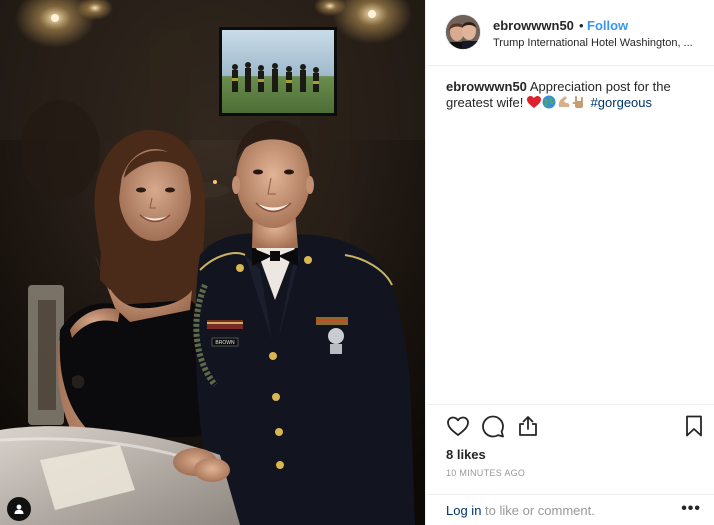 The height and width of the screenshot is (525, 714). I want to click on post-footer: Log in to like or comment. •••, so click(570, 509).